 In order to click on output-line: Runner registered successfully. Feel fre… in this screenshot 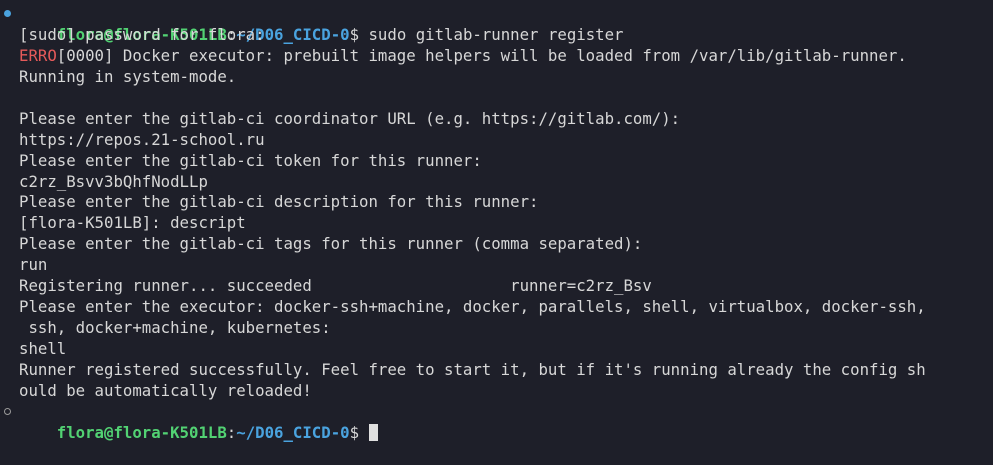, I will do `click(472, 369)`.